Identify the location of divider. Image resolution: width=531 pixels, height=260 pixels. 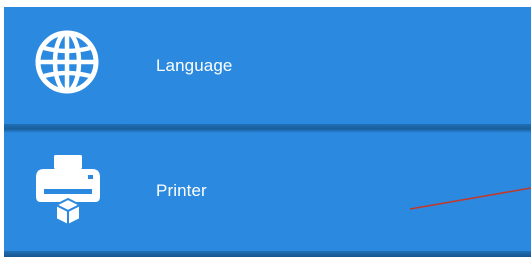
(267, 128).